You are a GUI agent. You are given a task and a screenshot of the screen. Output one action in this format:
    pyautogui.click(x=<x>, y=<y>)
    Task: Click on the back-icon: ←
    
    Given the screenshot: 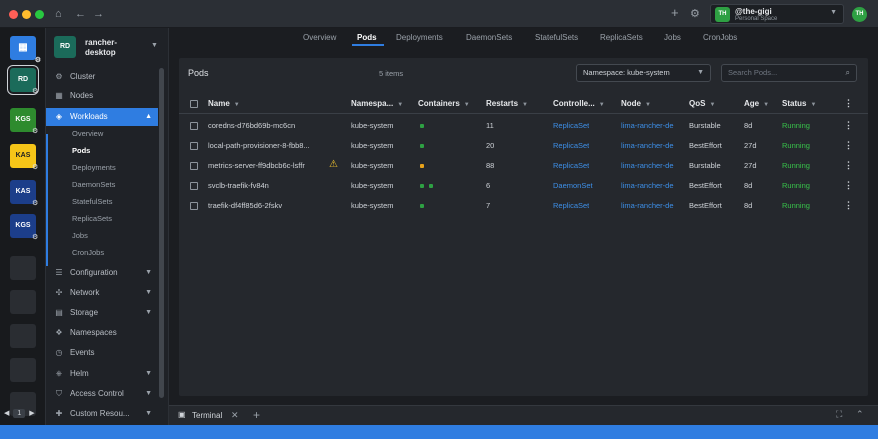 What is the action you would take?
    pyautogui.click(x=80, y=14)
    